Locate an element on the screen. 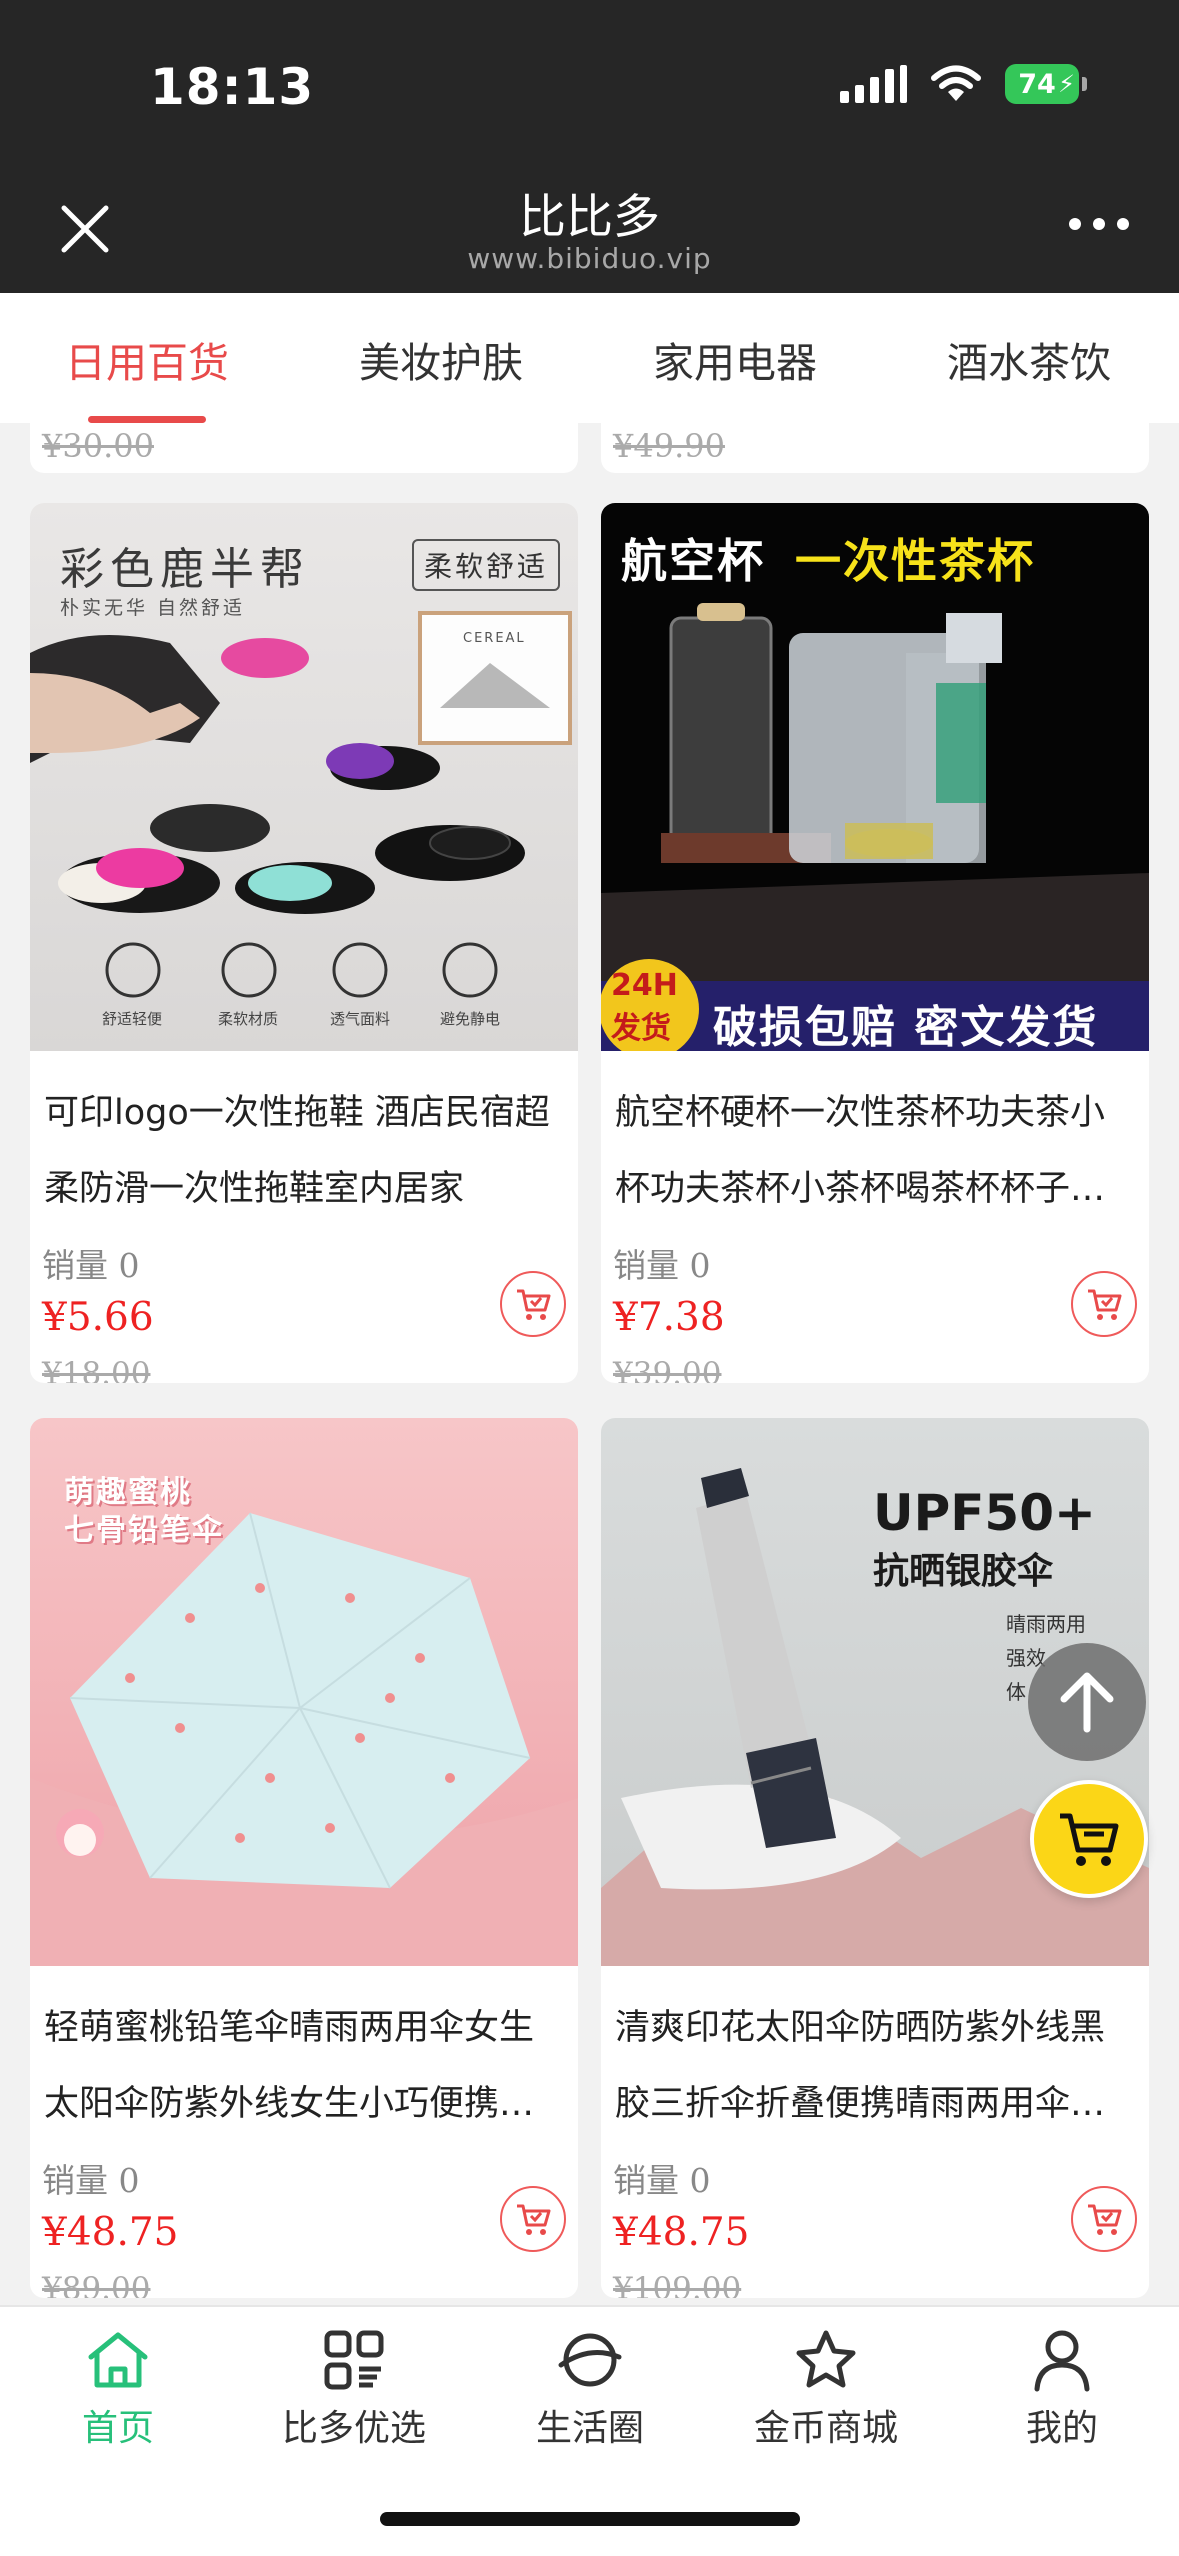  tab-label: 日用百货 is located at coordinates (147, 363).